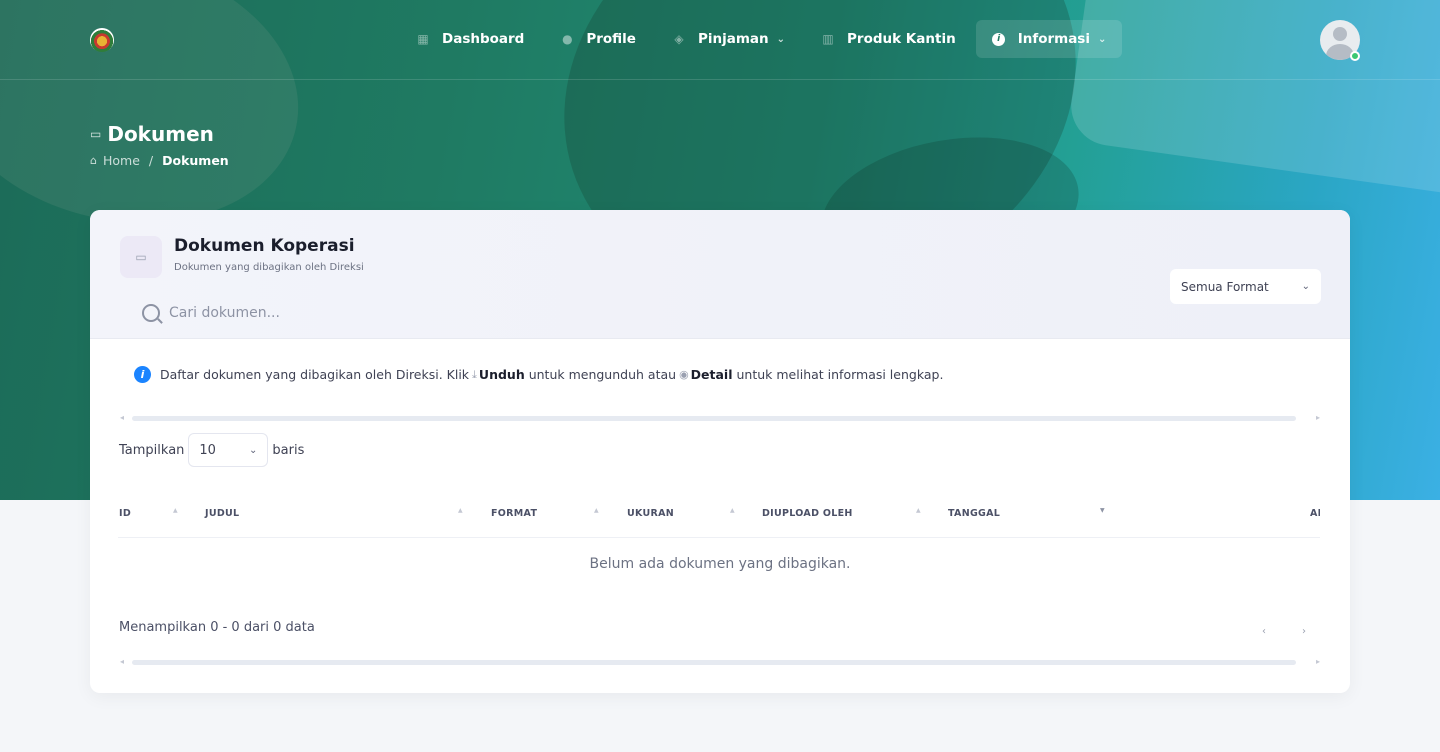 The image size is (1440, 752). What do you see at coordinates (1102, 510) in the screenshot?
I see `sort-desc-icon: ▼` at bounding box center [1102, 510].